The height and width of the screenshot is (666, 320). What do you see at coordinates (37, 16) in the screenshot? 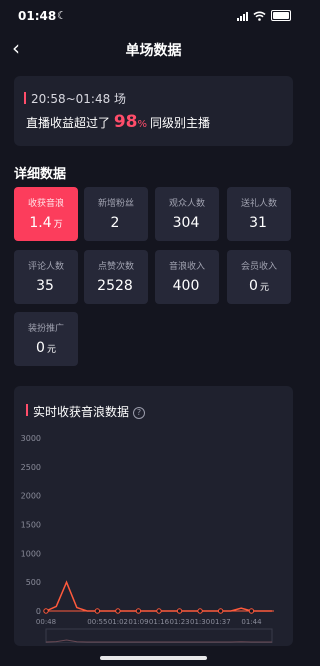
I see `status-time: 01:48` at bounding box center [37, 16].